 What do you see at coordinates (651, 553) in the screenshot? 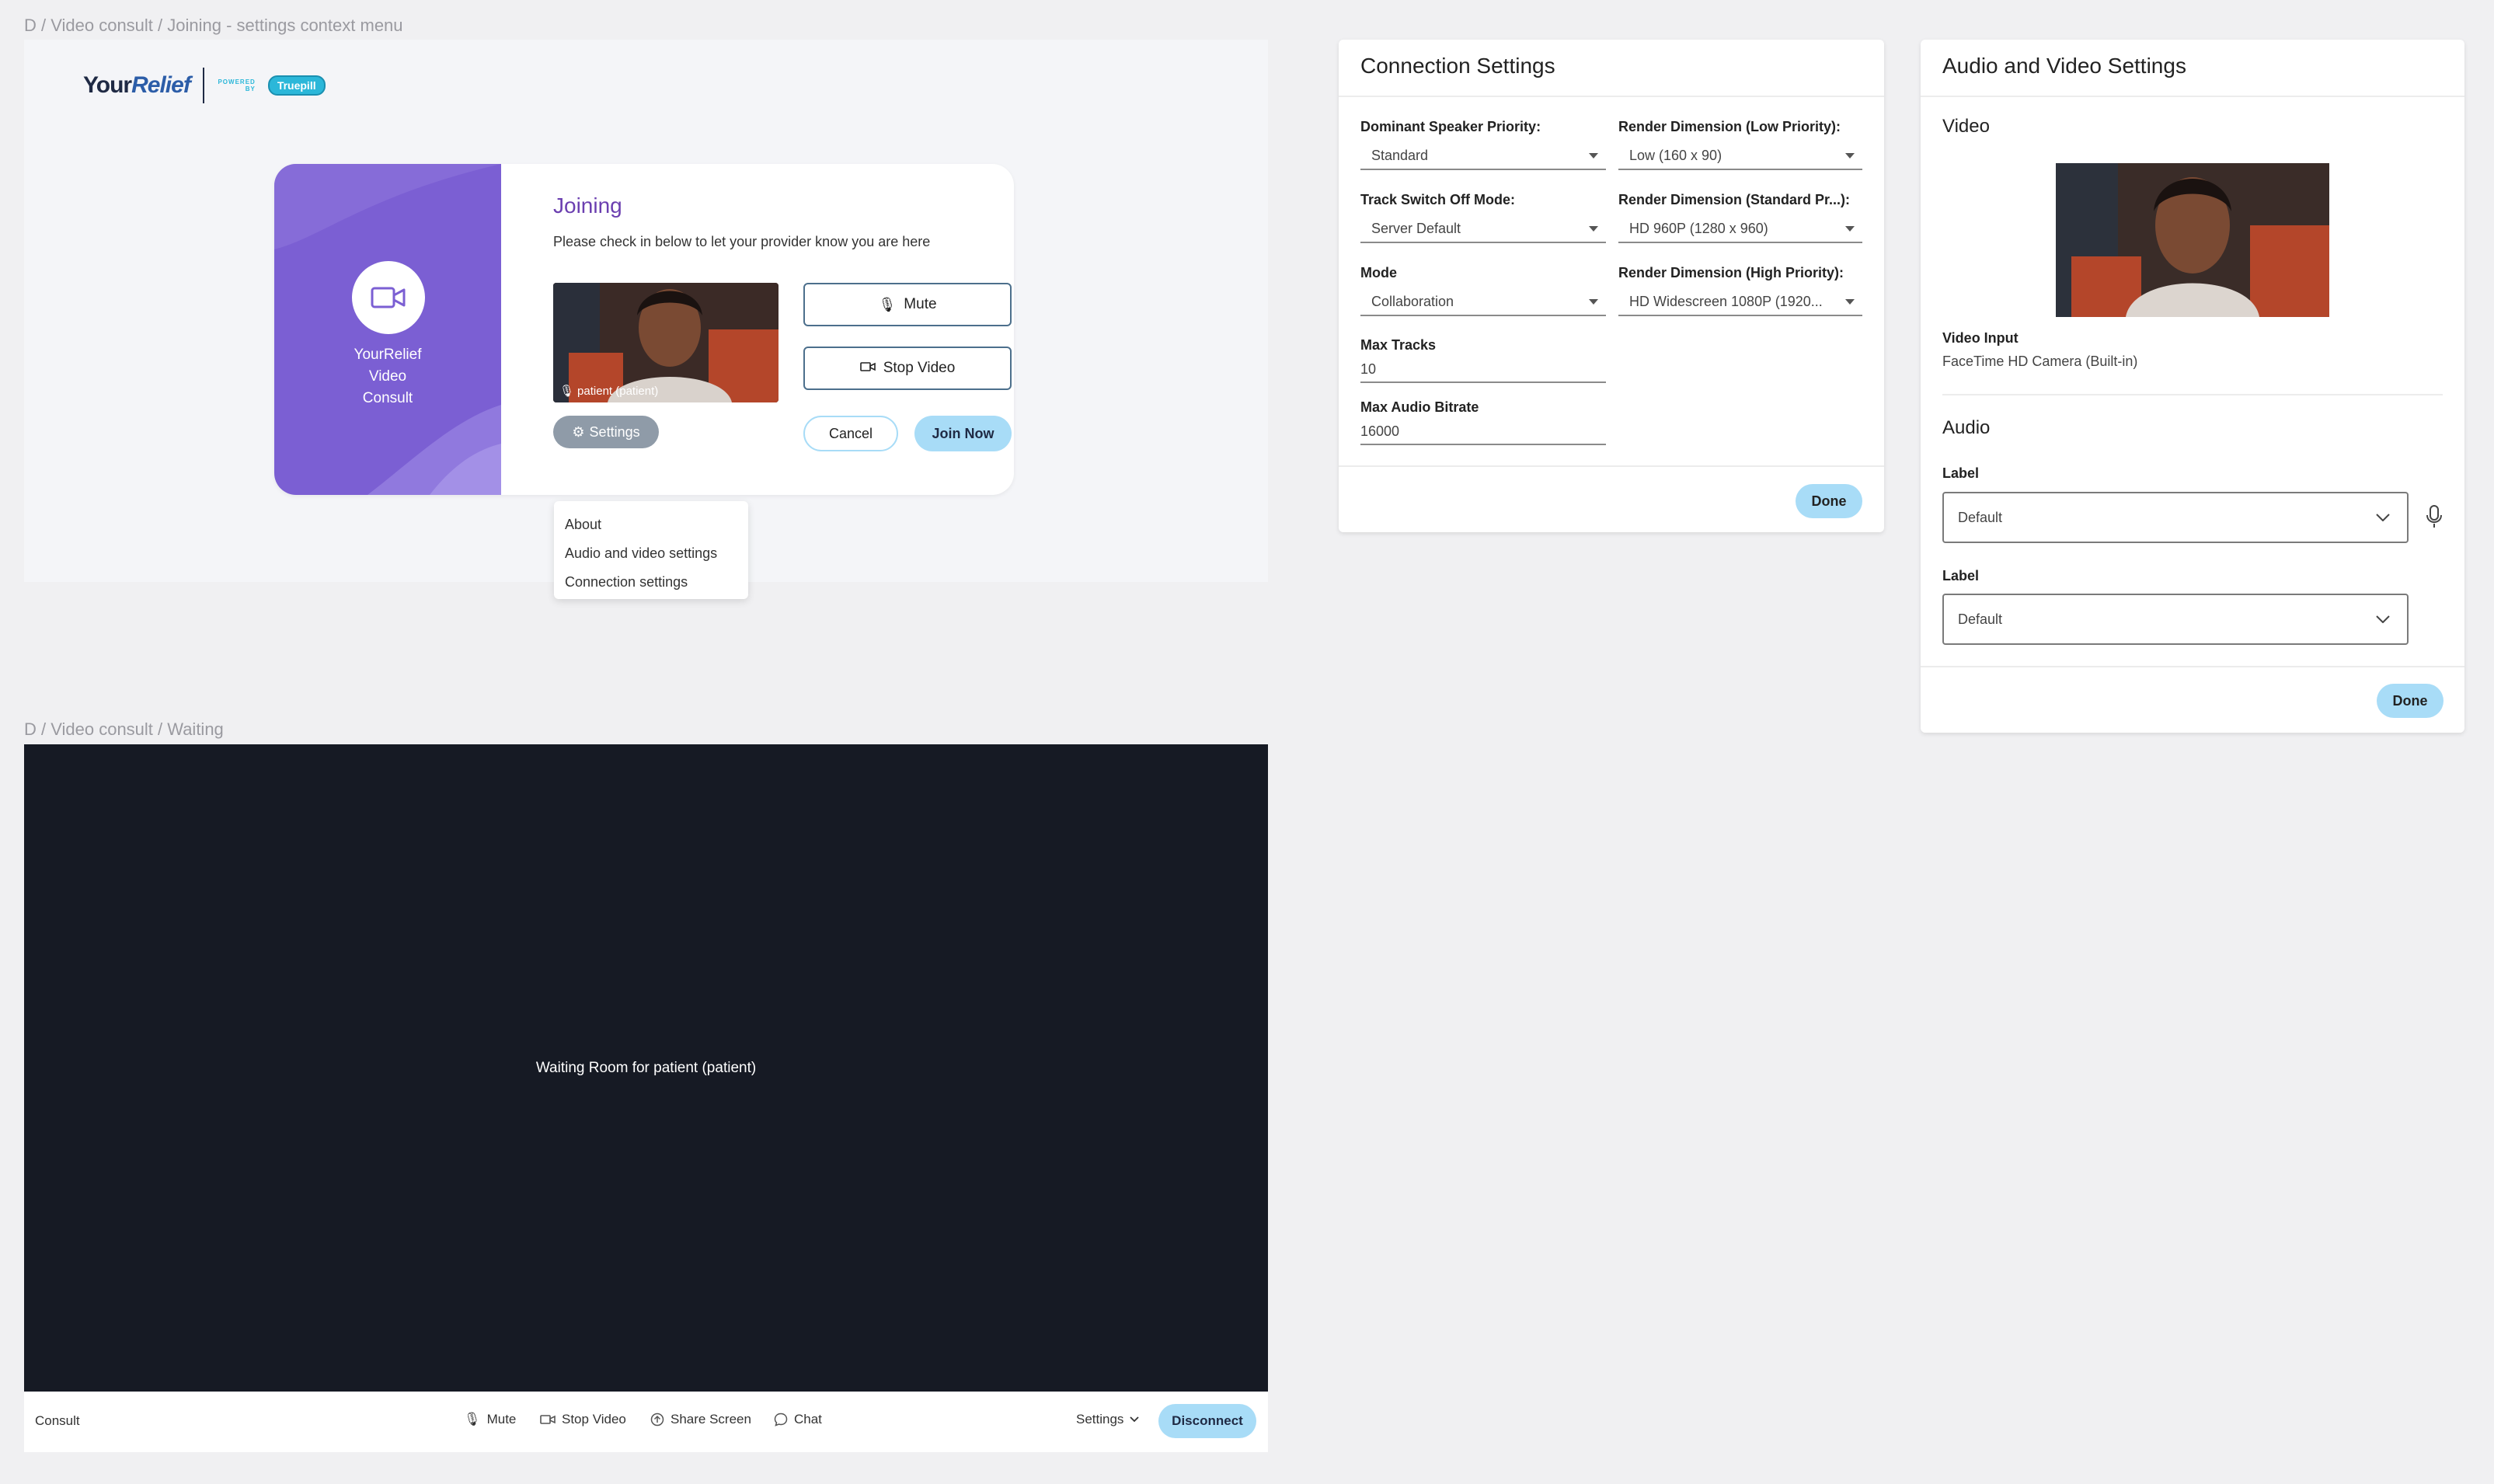
I see `menu-item-audio-video-settings: Audio and video settings` at bounding box center [651, 553].